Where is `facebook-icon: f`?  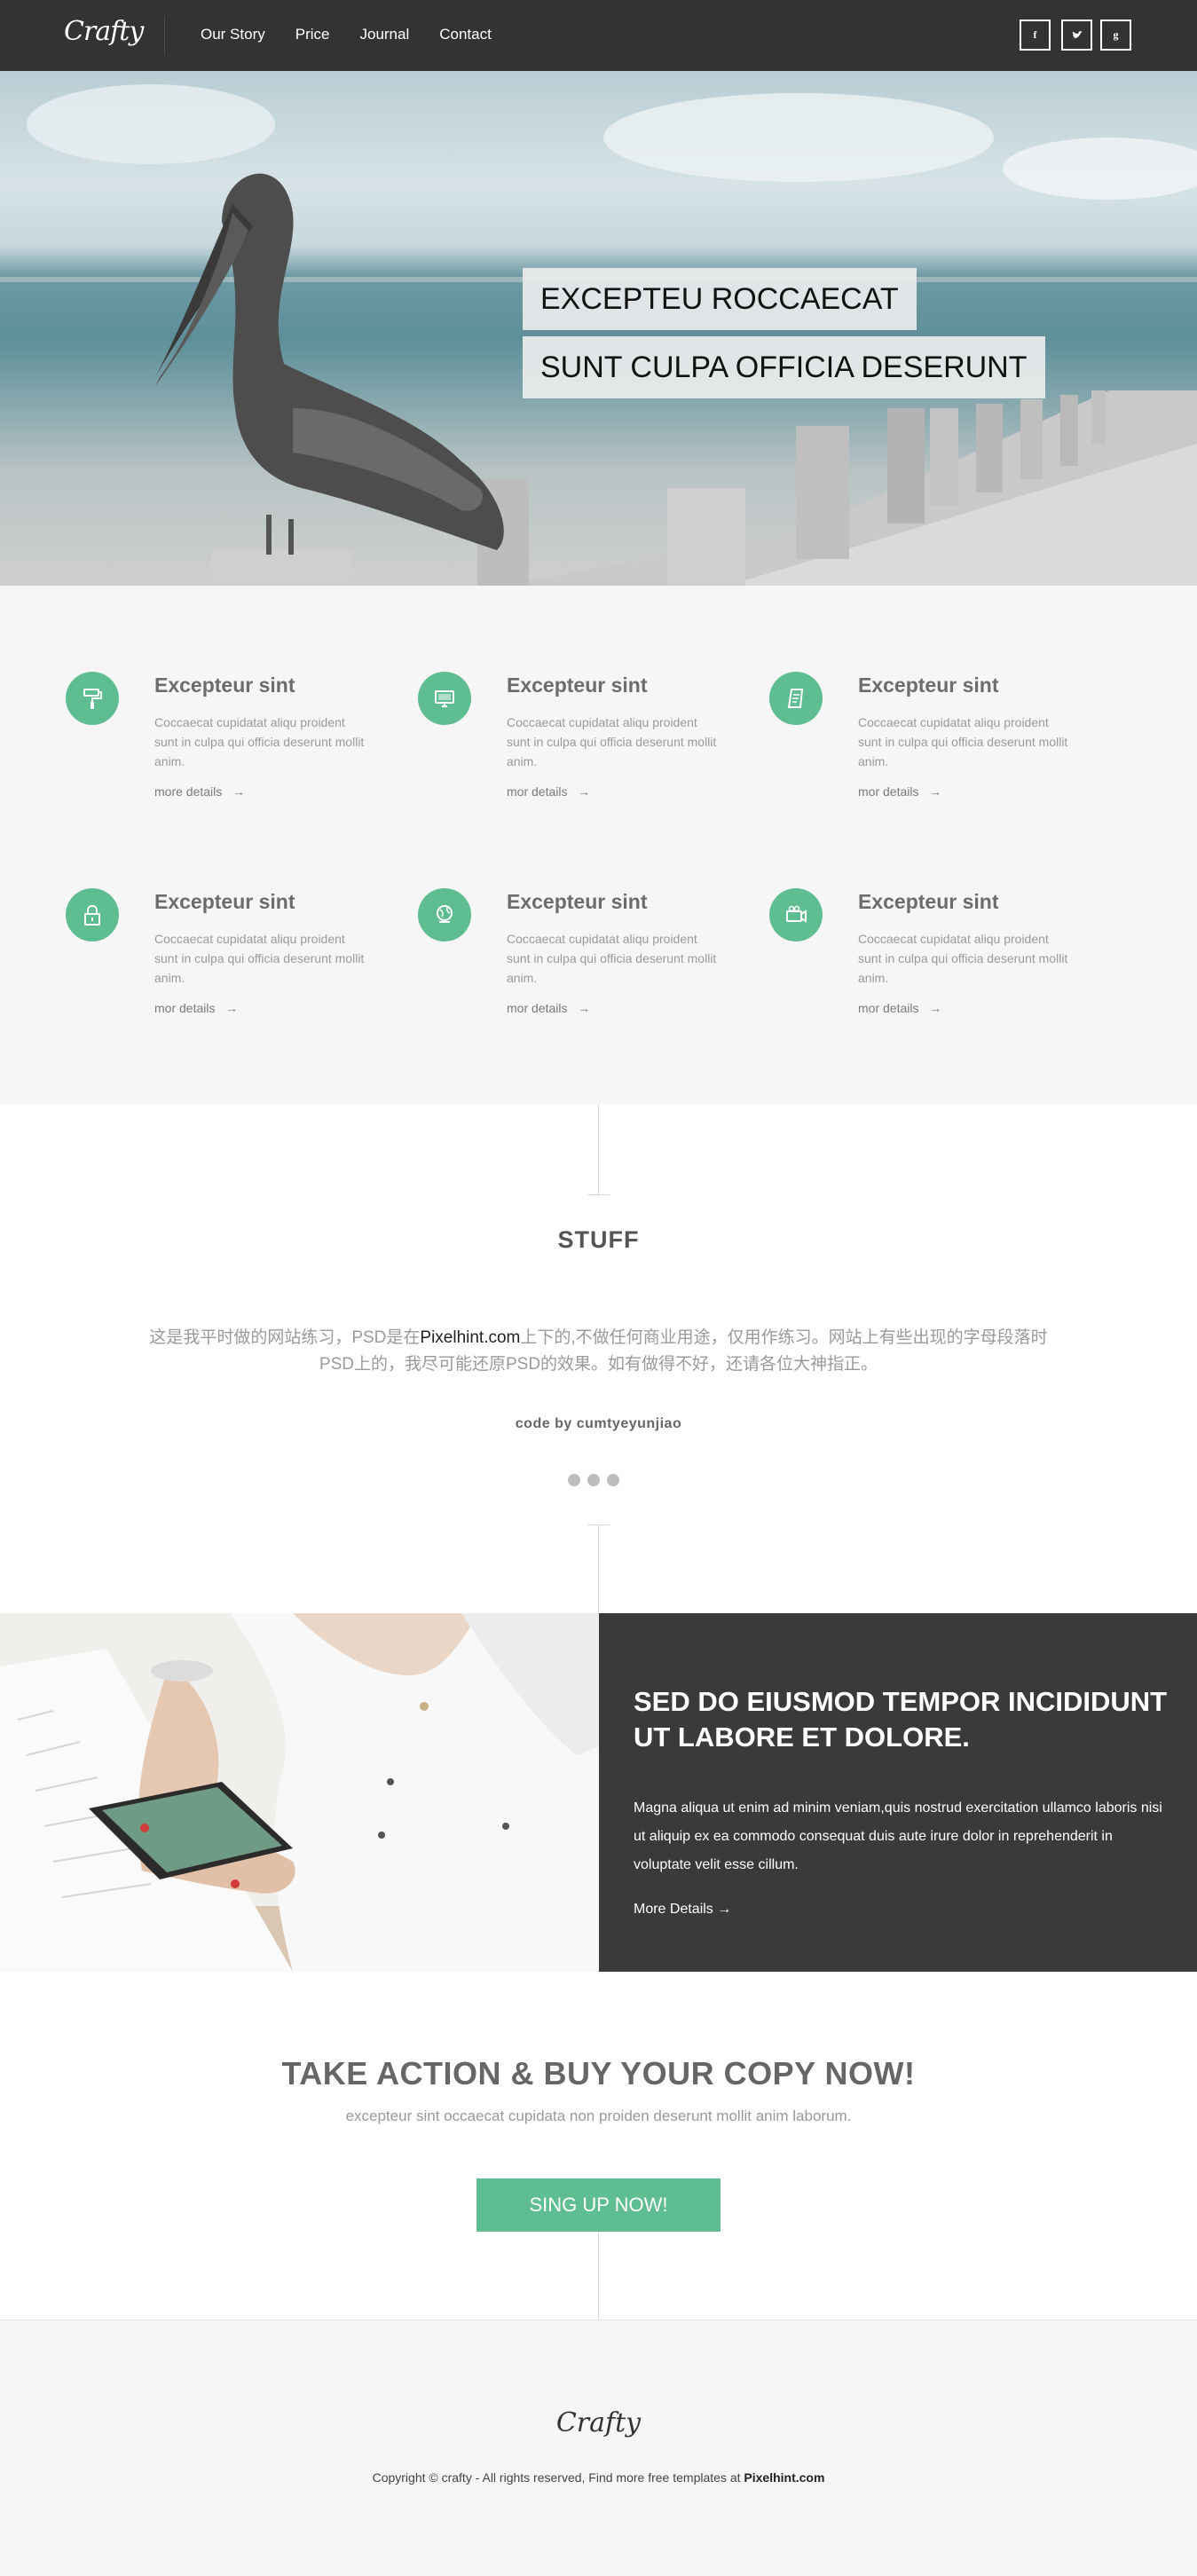 facebook-icon: f is located at coordinates (1035, 35).